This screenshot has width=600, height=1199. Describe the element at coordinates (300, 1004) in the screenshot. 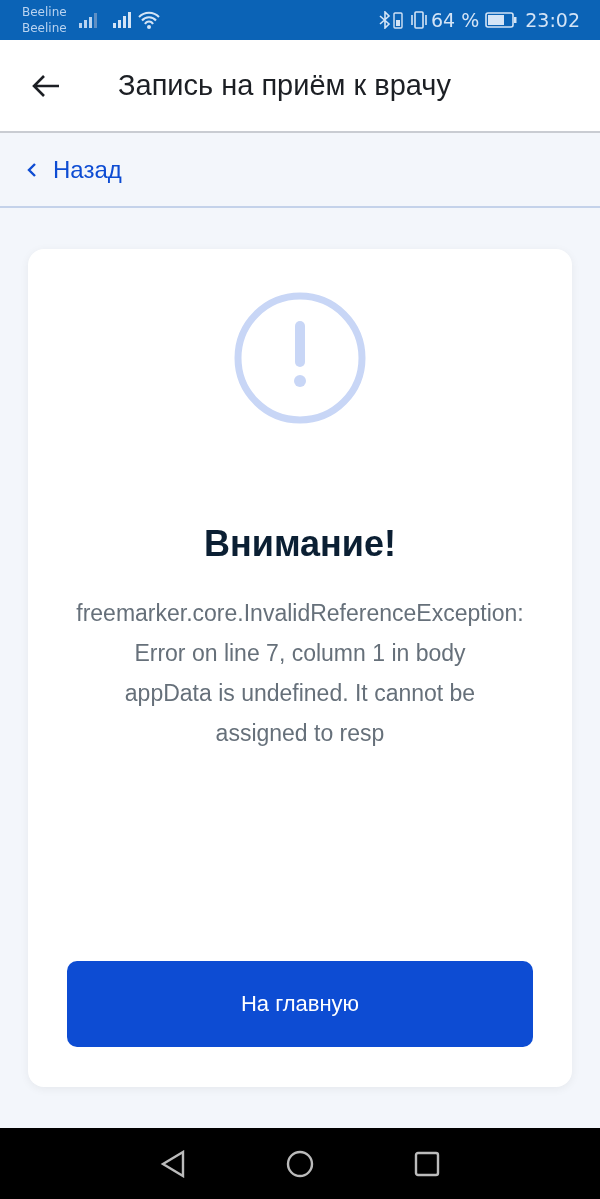

I see `home-button: На главную` at that location.